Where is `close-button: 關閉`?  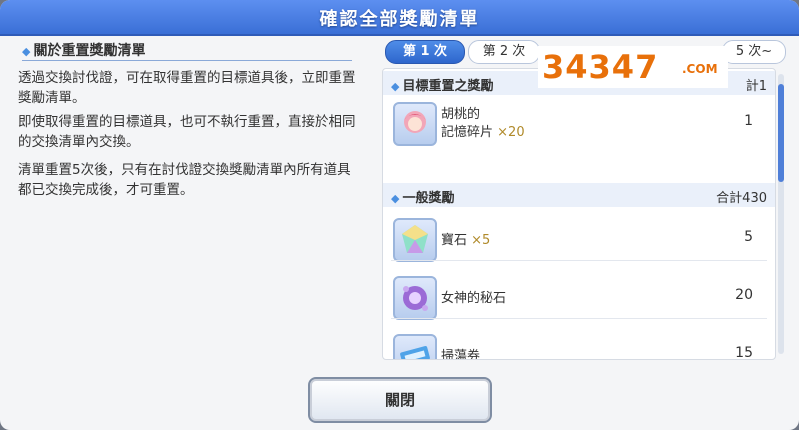 close-button: 關閉 is located at coordinates (400, 400).